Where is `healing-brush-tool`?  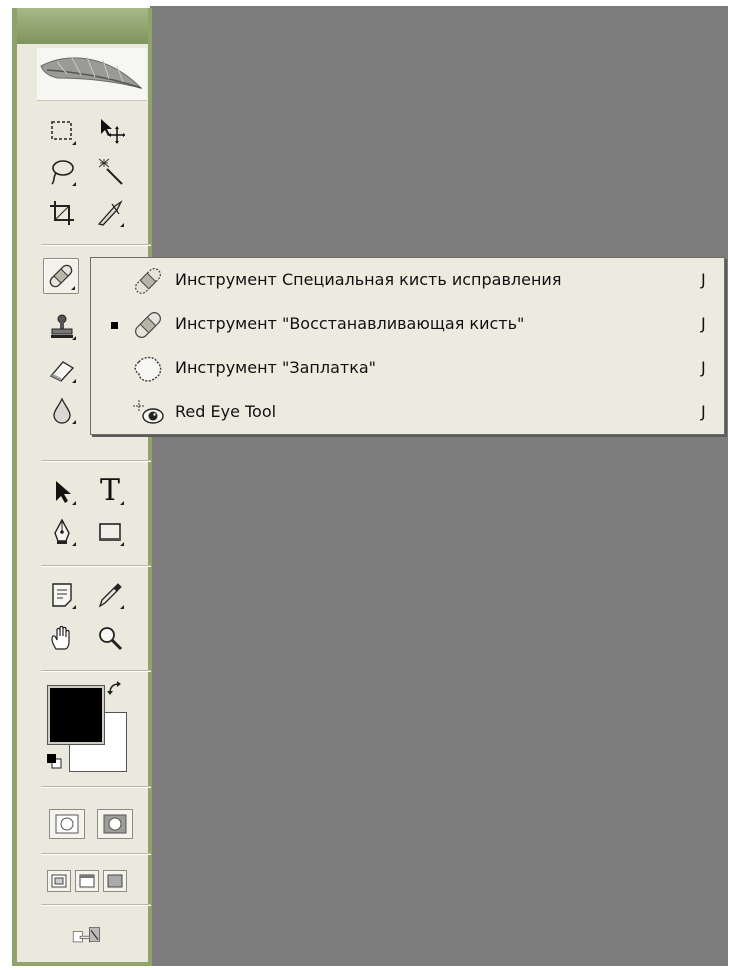 healing-brush-tool is located at coordinates (61, 276).